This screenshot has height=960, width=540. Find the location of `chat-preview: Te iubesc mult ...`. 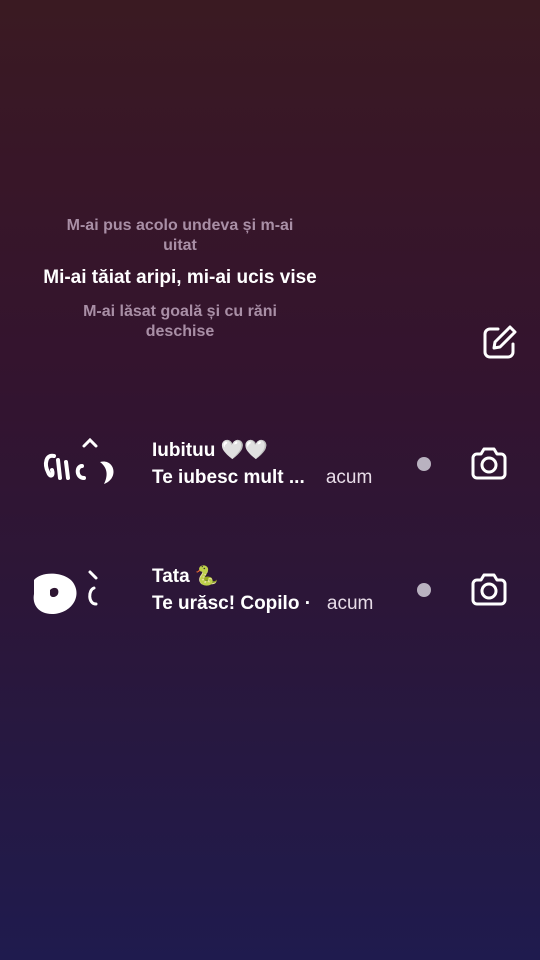

chat-preview: Te iubesc mult ... is located at coordinates (228, 477).